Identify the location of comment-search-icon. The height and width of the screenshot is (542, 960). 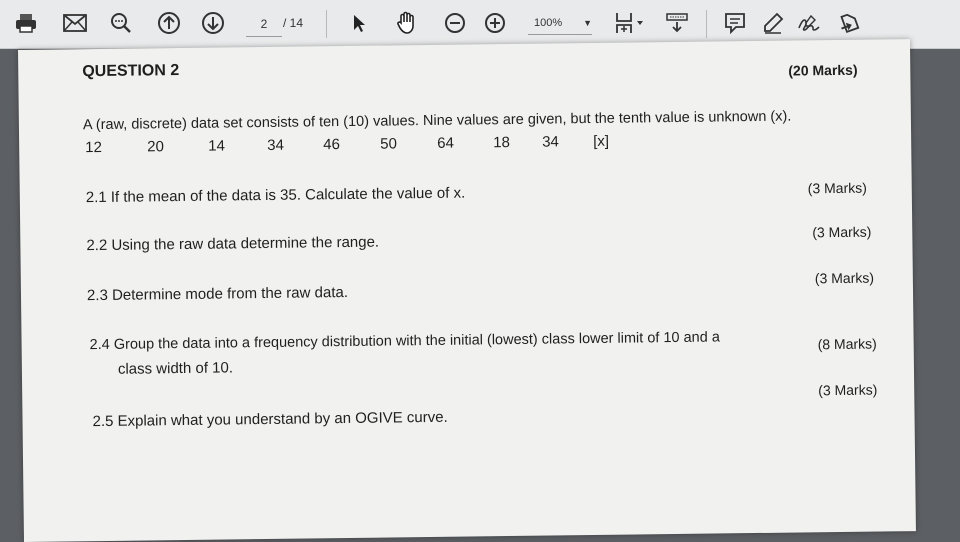
(121, 23).